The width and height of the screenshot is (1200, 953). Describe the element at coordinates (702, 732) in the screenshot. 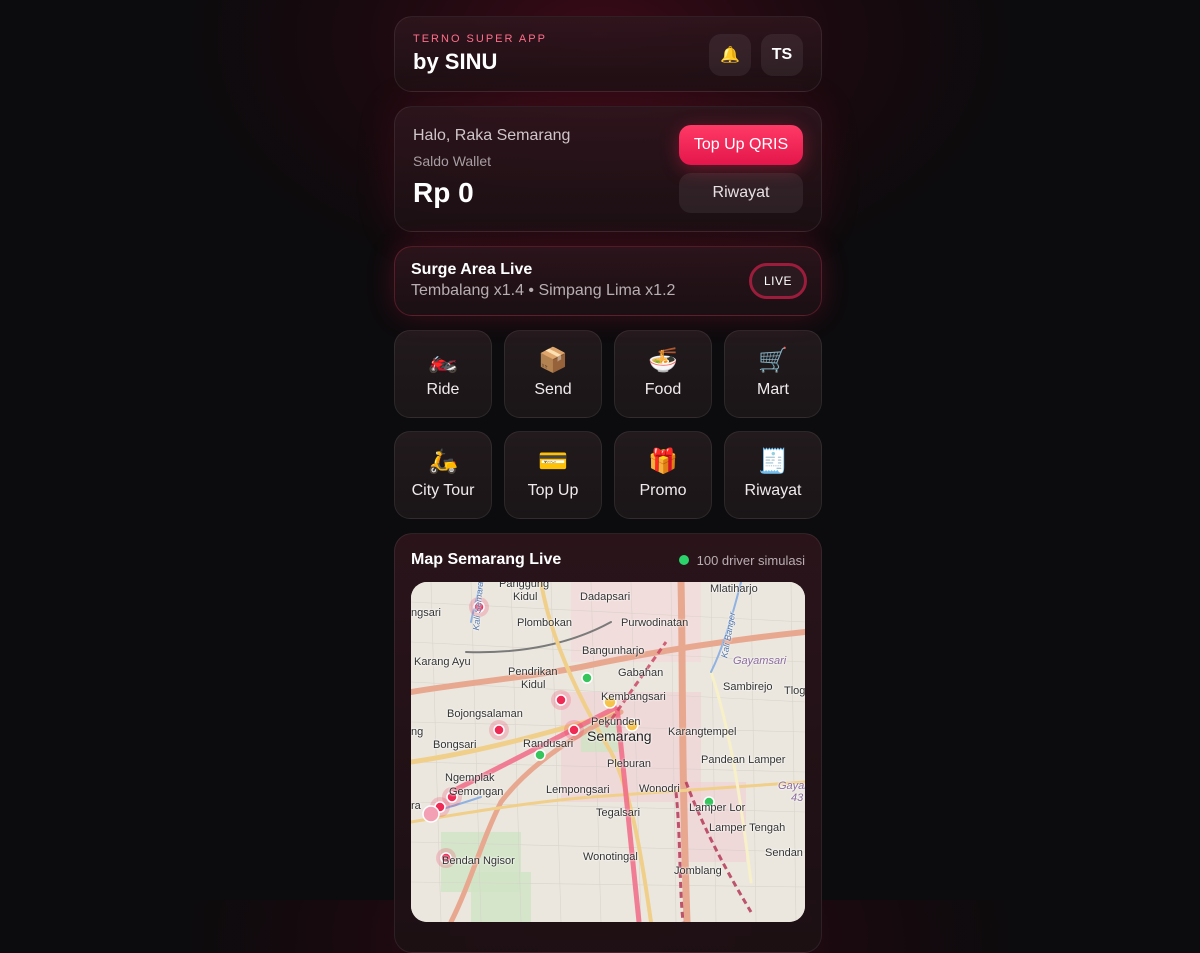

I see `map-label: Karangtempel` at that location.